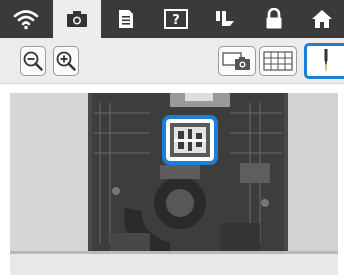 This screenshot has height=280, width=344. I want to click on zoom-out-icon, so click(33, 61).